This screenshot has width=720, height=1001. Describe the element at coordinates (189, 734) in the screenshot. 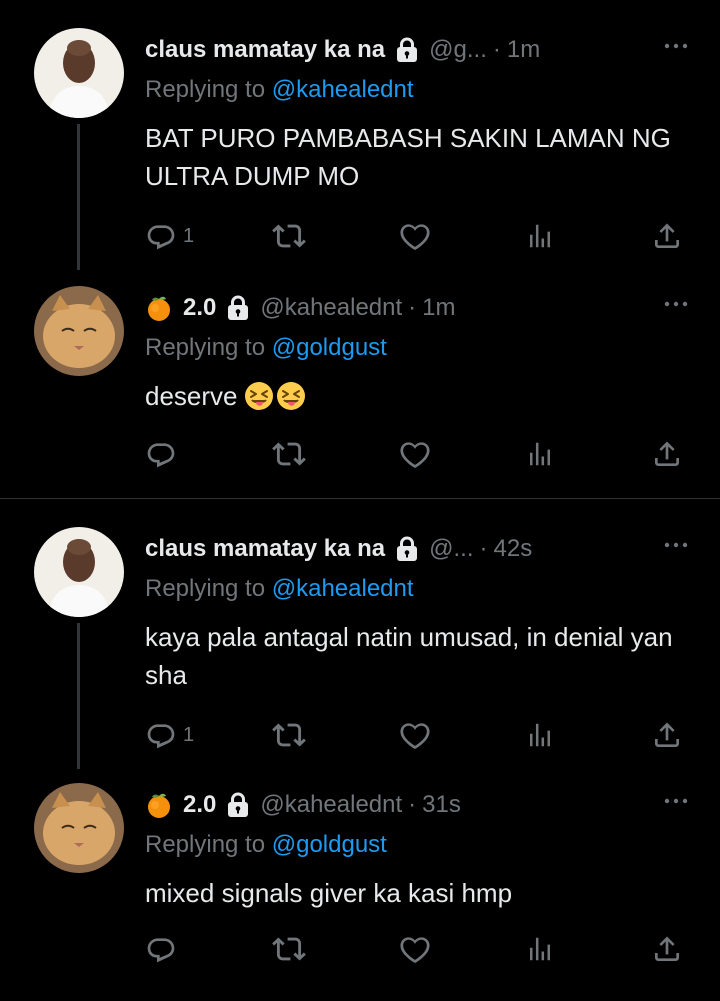

I see `reply-count: 1` at that location.